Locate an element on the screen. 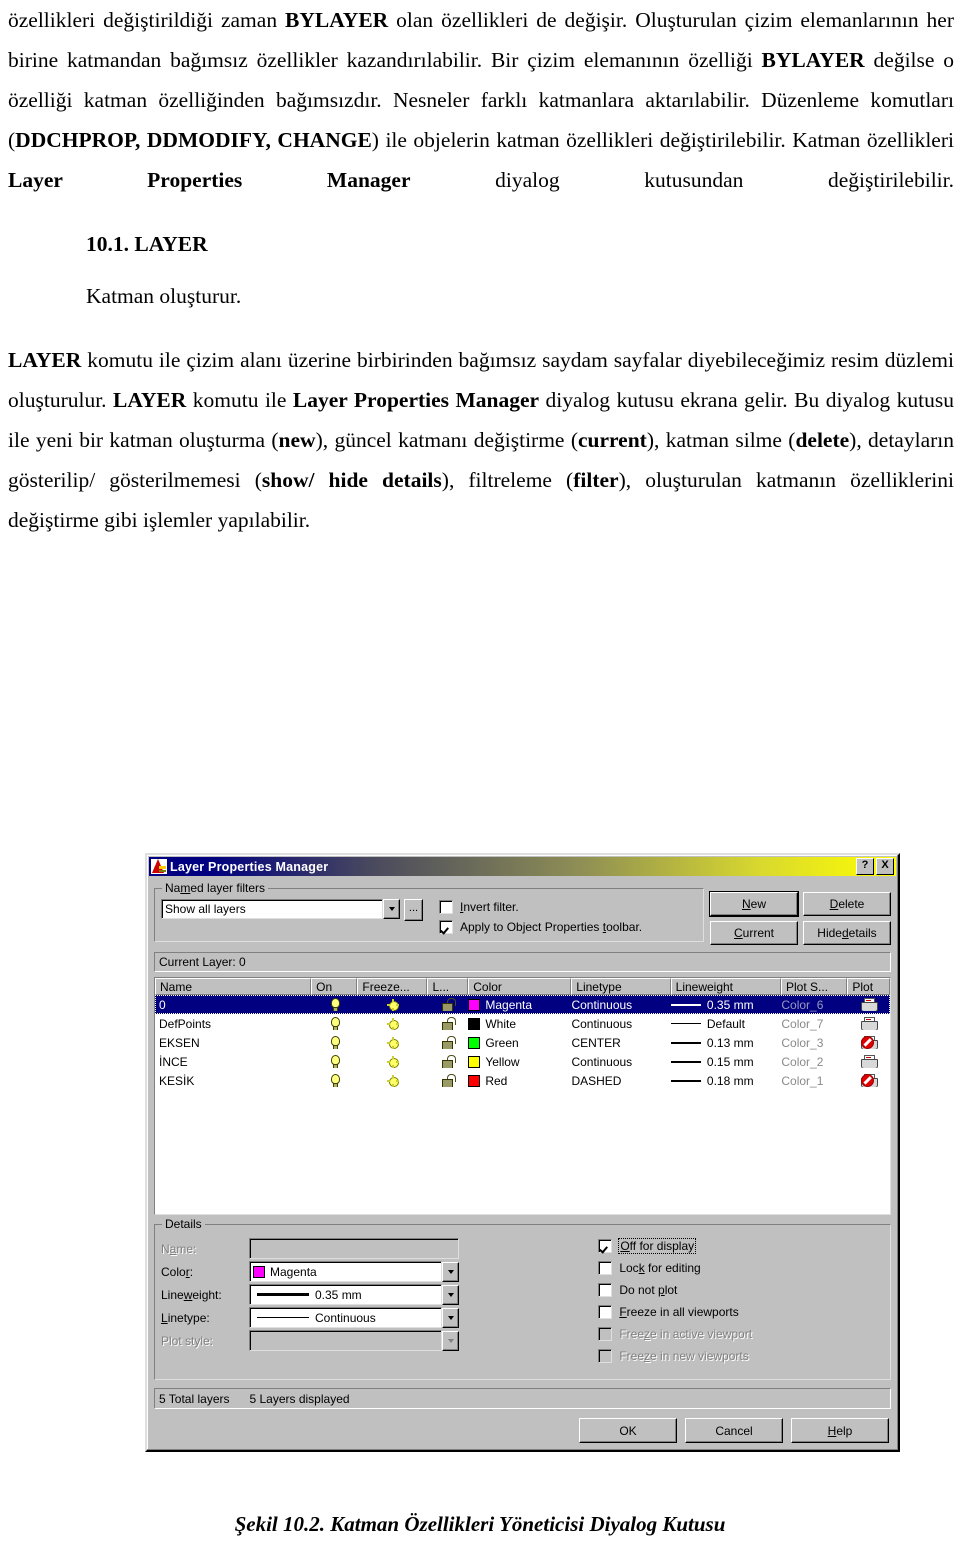 The image size is (960, 1554). cell-name: 0 is located at coordinates (233, 1005).